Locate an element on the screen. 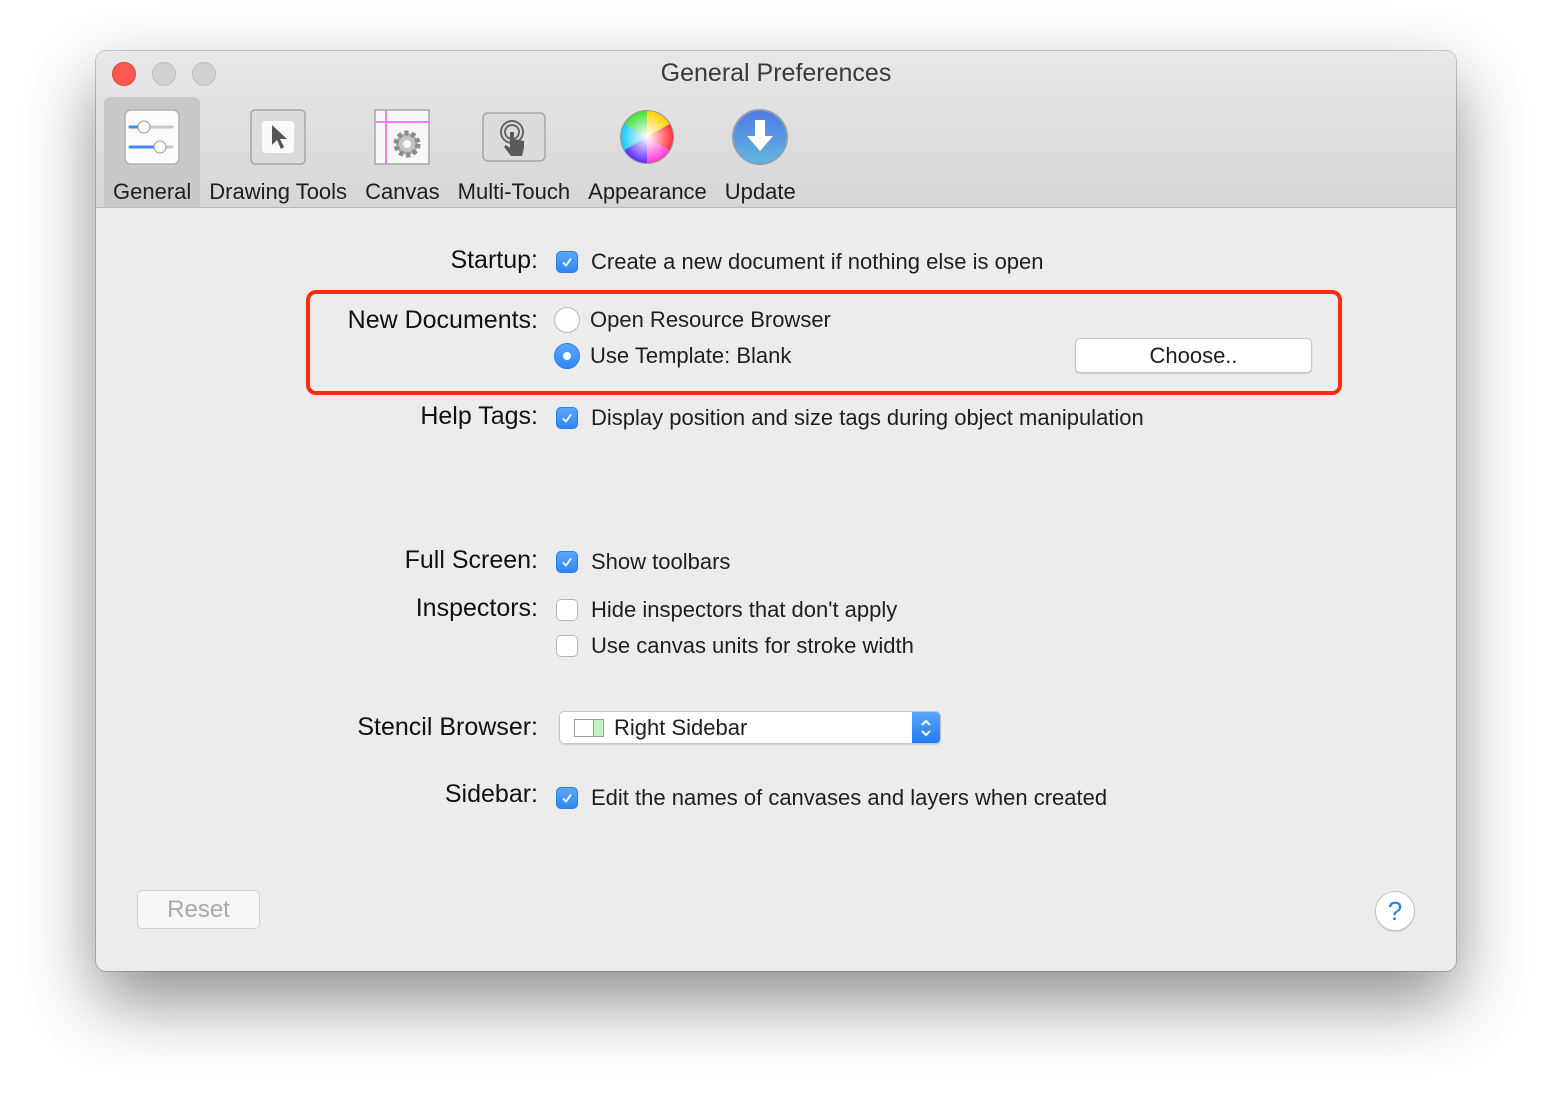 This screenshot has height=1120, width=1552. radio-use-template: Use Template: Blank is located at coordinates (673, 356).